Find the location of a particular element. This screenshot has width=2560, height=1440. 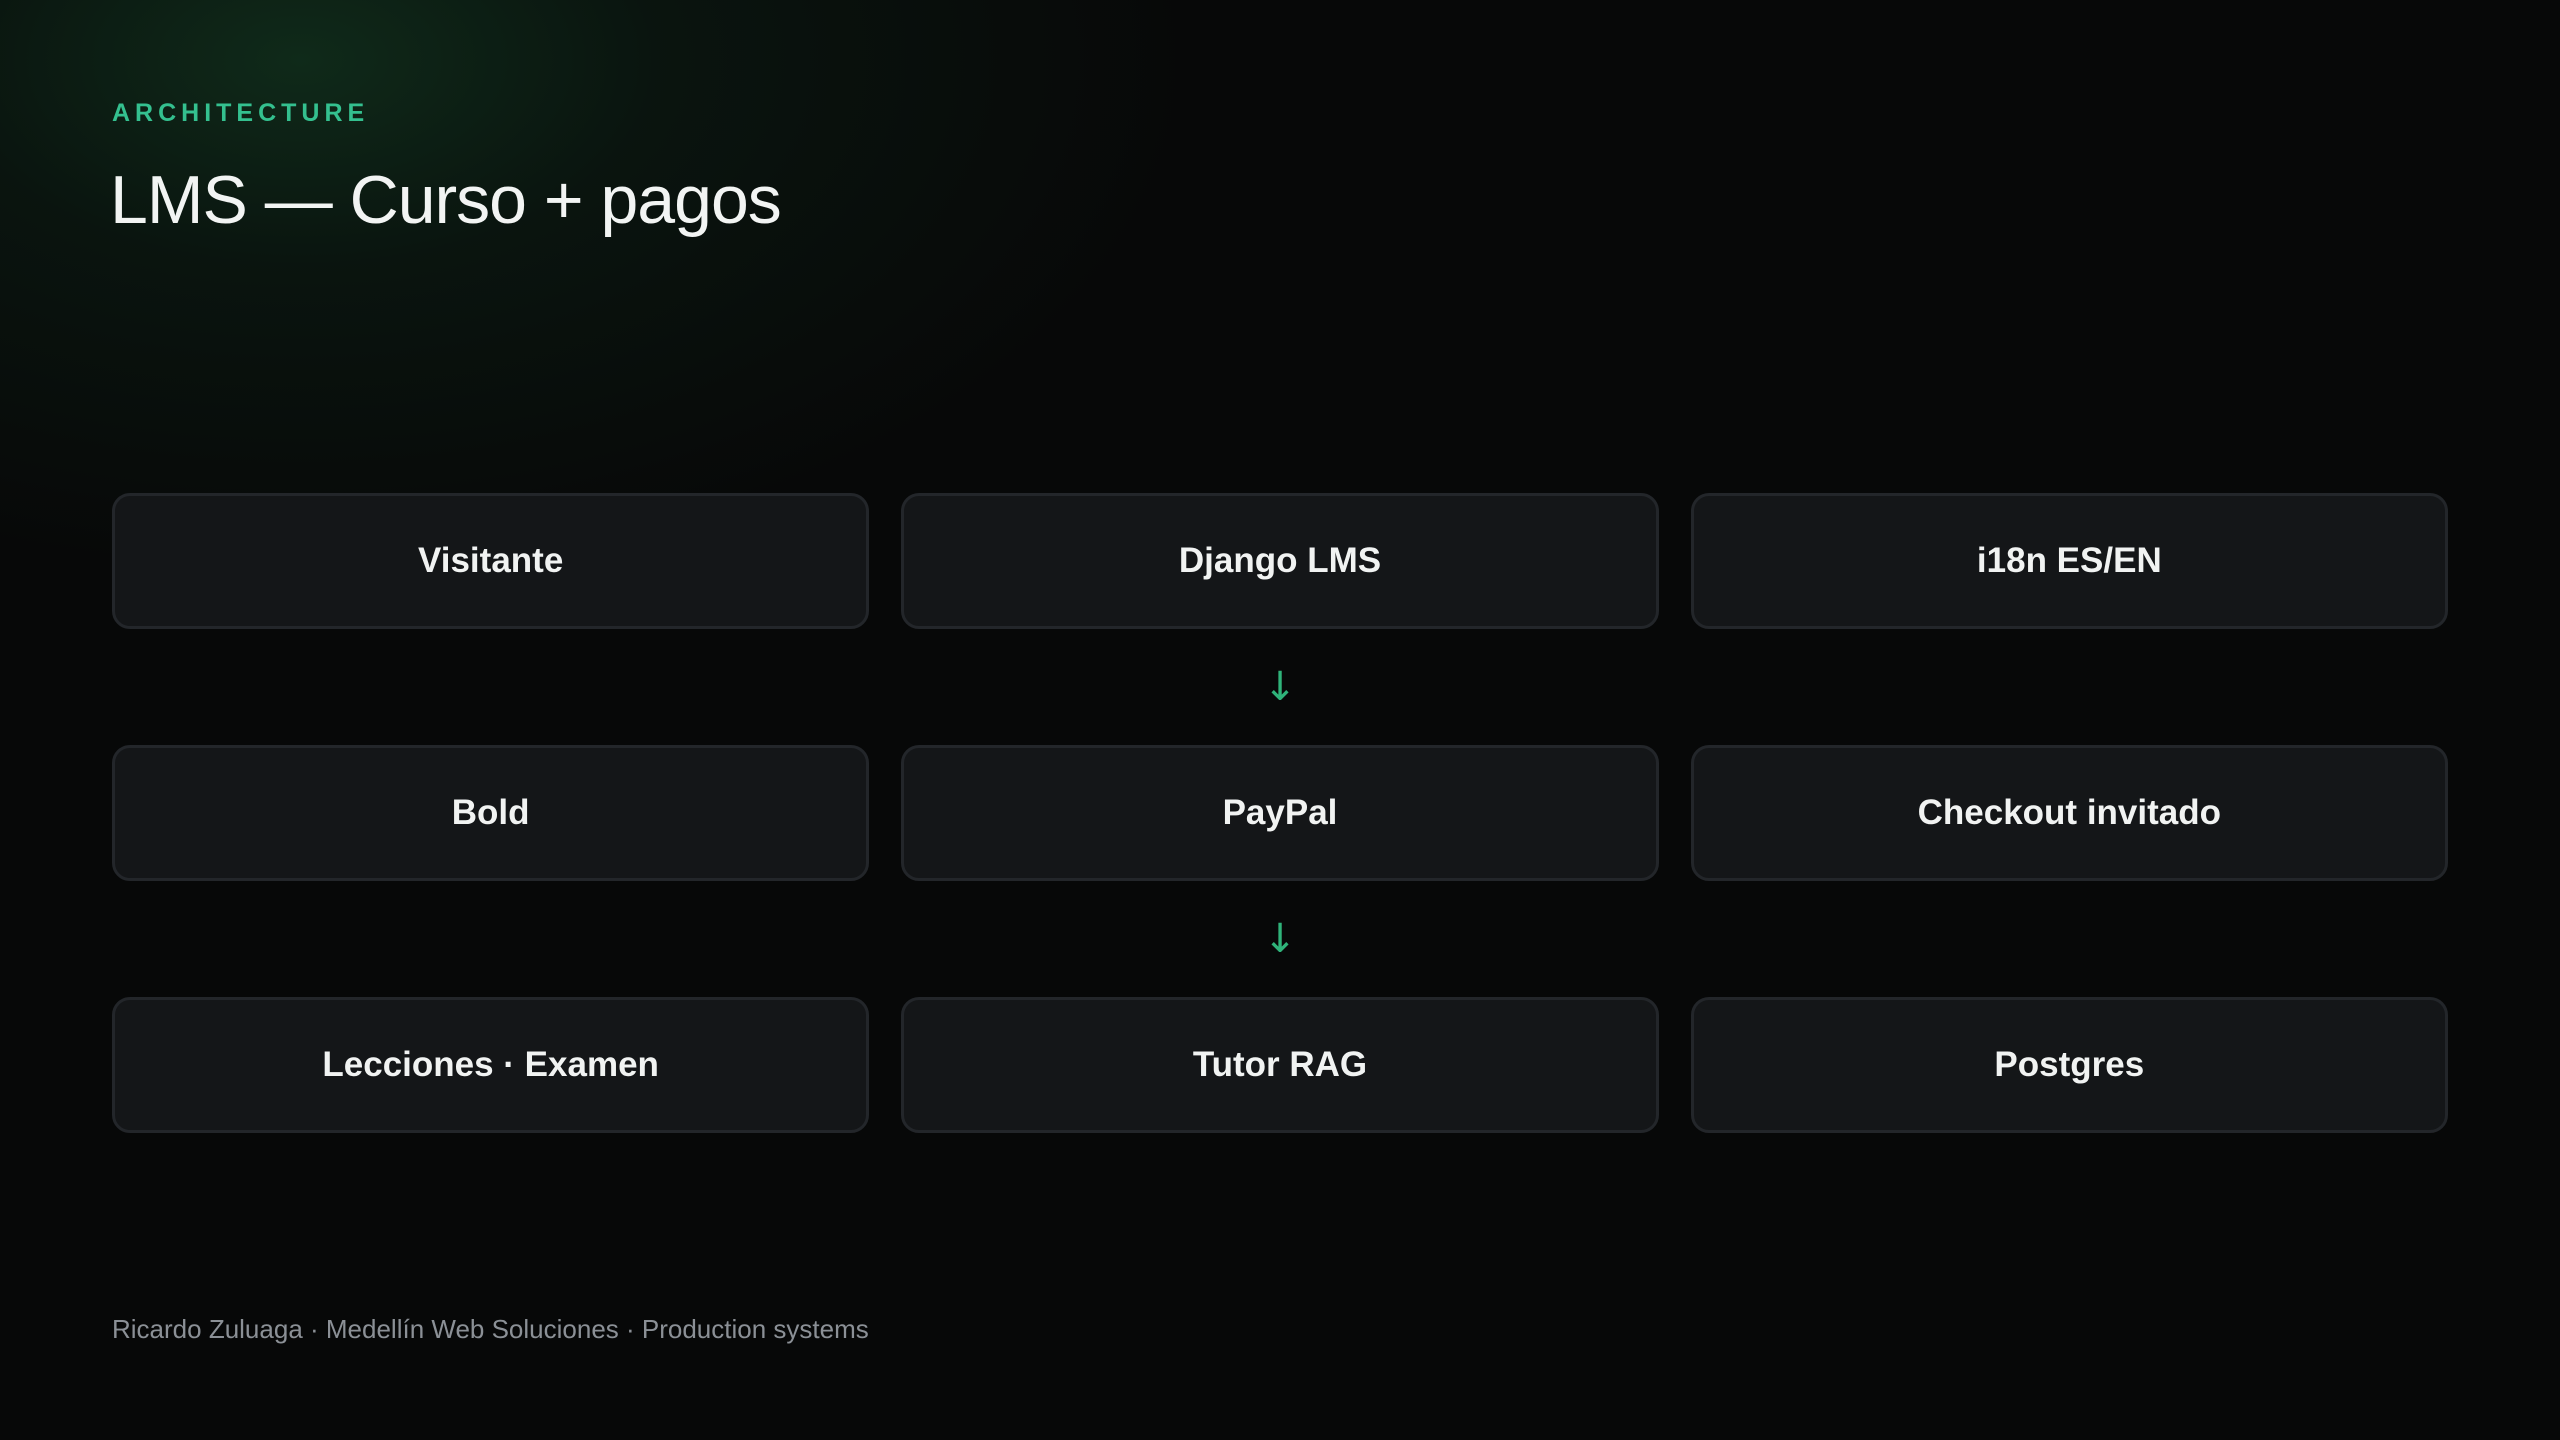

node-label: Lecciones · Examen is located at coordinates (490, 1064).